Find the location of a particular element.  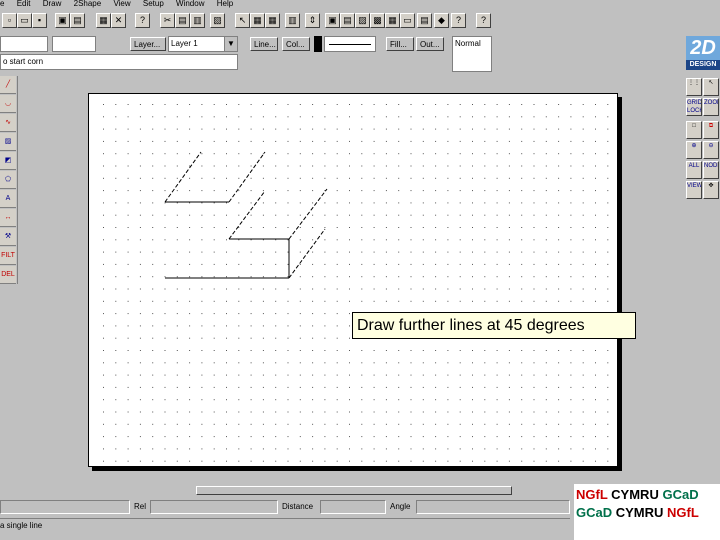

style-preview: Normal is located at coordinates (472, 54).